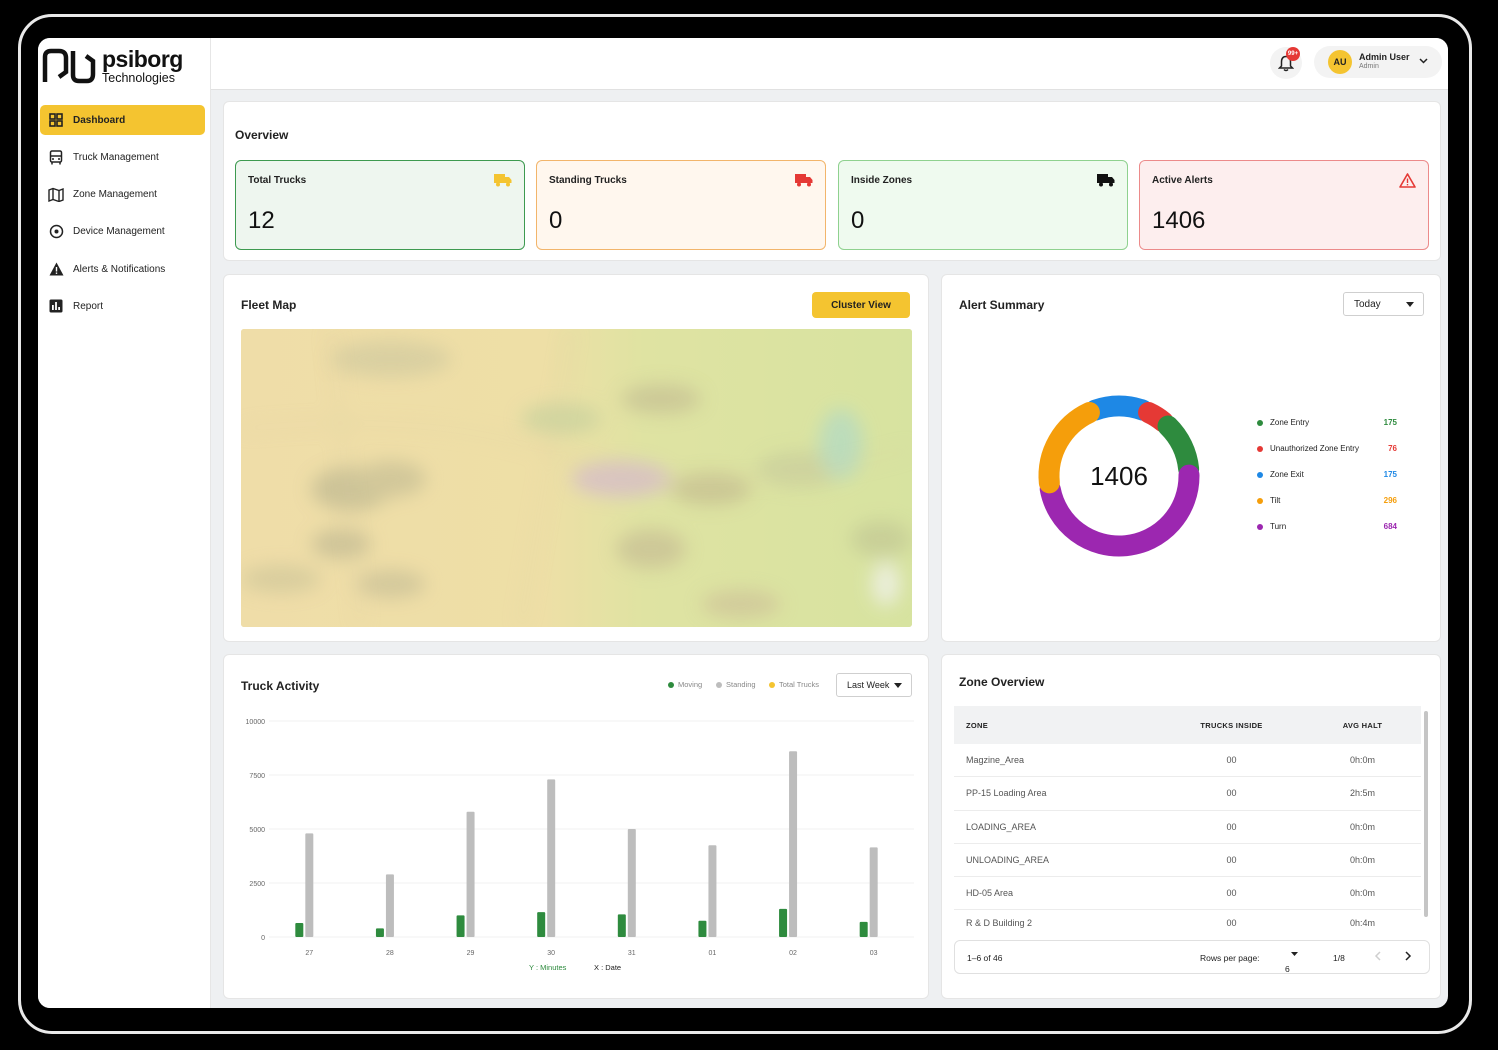 This screenshot has height=1050, width=1498. I want to click on table-row: UNLOADING_AREA 00 0h:0m, so click(1187, 861).